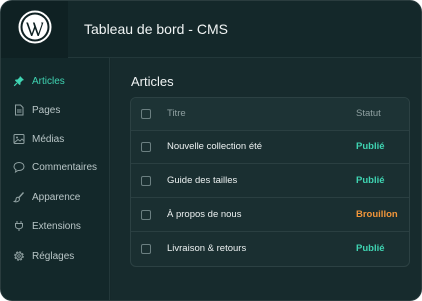 Image resolution: width=422 pixels, height=301 pixels. What do you see at coordinates (202, 180) in the screenshot?
I see `article-title: Guide des tailles` at bounding box center [202, 180].